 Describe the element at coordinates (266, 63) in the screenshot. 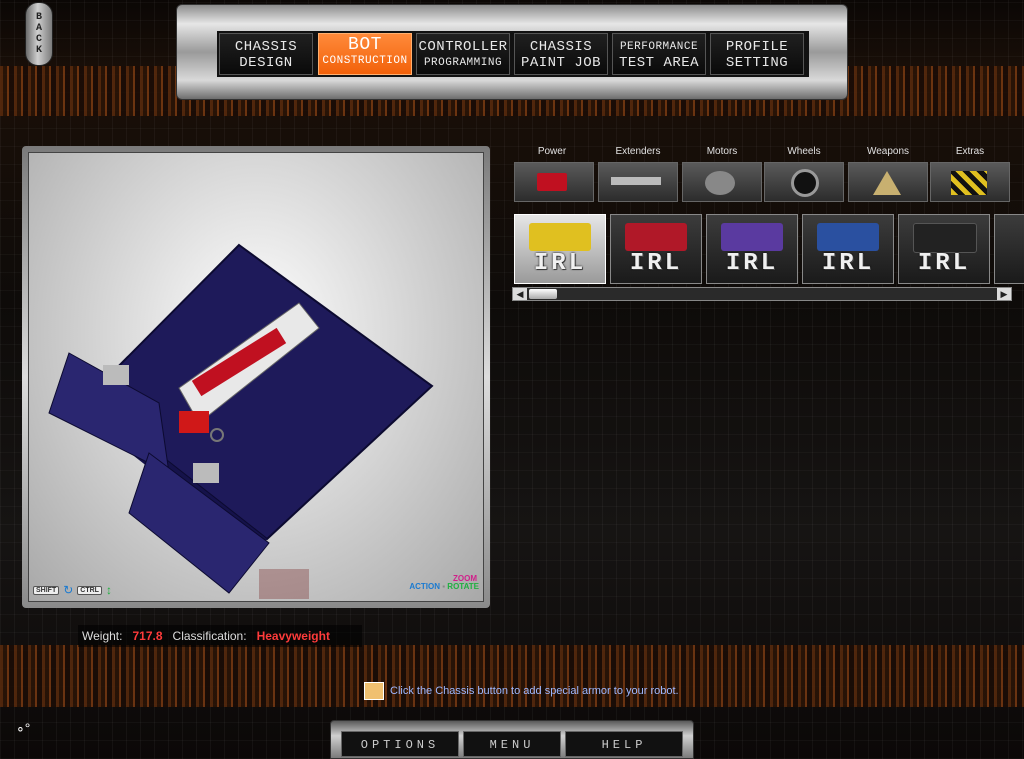

I see `tab-label: DESIGN` at that location.